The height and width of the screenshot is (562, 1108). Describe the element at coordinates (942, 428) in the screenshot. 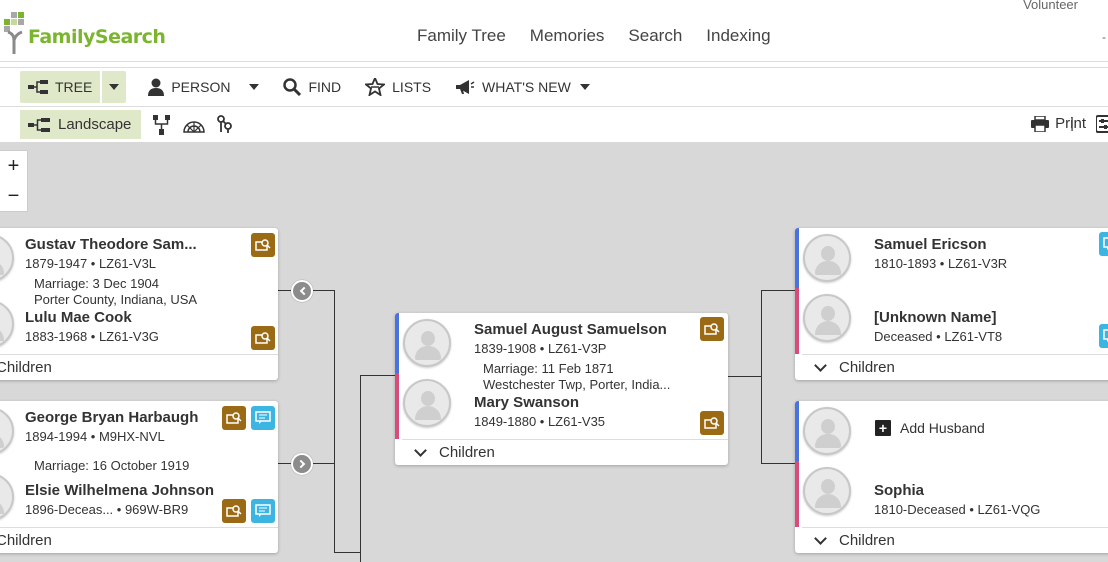

I see `add-husband-label: Add Husband` at that location.